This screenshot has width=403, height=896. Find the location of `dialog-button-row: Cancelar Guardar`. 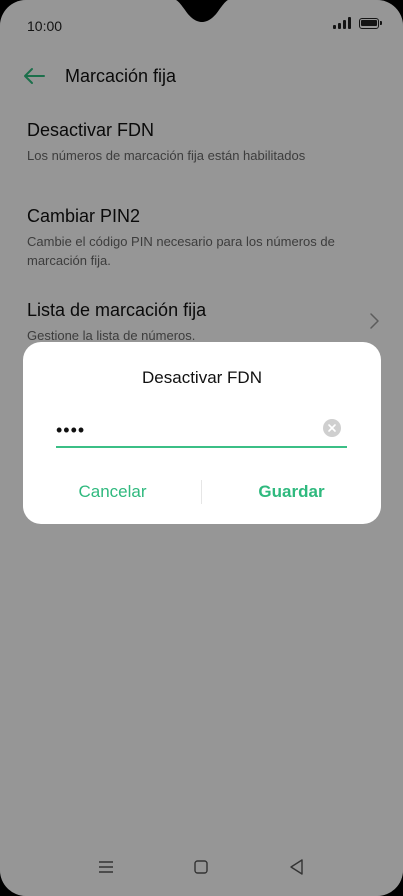

dialog-button-row: Cancelar Guardar is located at coordinates (202, 493).